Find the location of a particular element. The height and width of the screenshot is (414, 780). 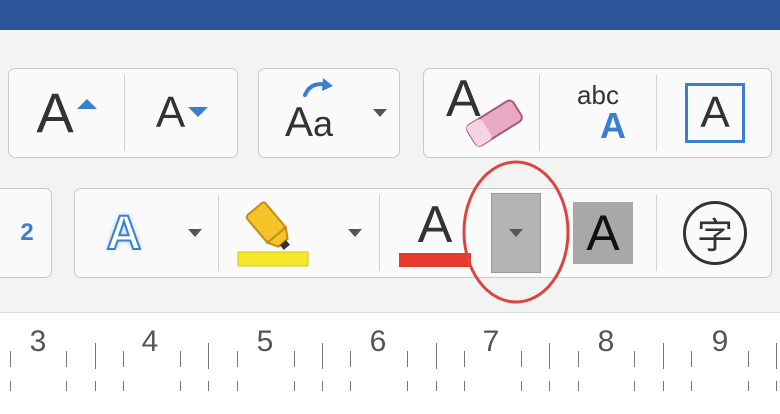

triangle-down-icon is located at coordinates (198, 112).